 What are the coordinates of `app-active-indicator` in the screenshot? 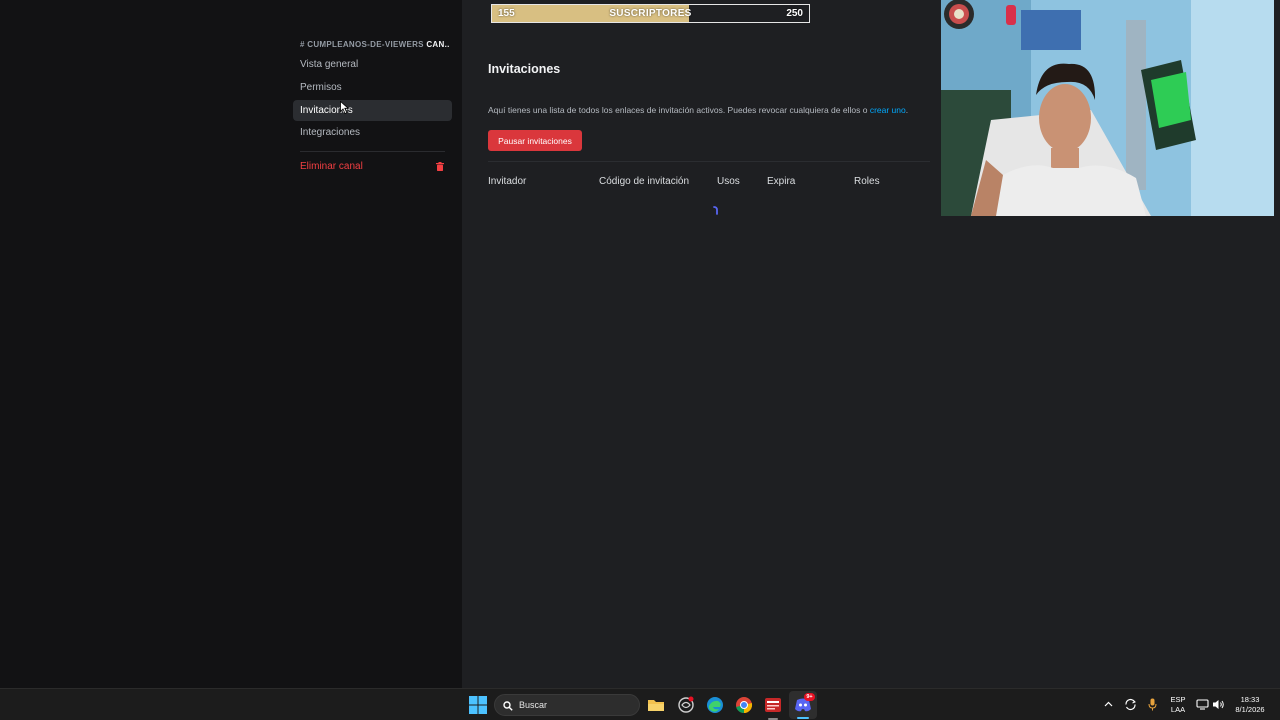 It's located at (803, 718).